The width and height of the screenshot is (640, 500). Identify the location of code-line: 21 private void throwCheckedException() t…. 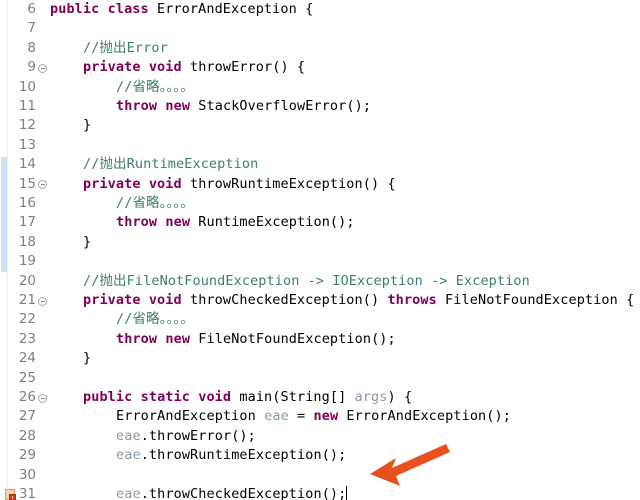
(320, 300).